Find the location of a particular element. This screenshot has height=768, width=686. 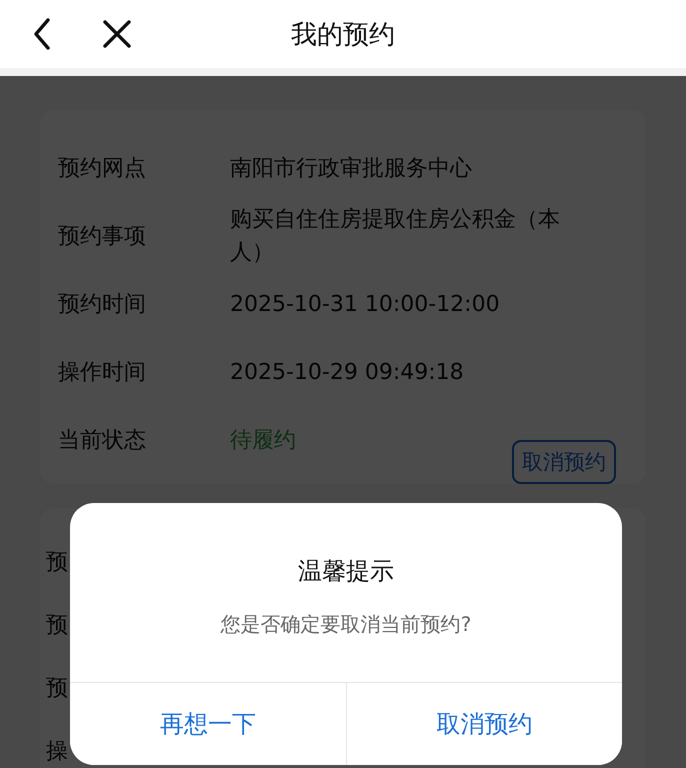

dialog-title: 温馨提示 is located at coordinates (346, 571).